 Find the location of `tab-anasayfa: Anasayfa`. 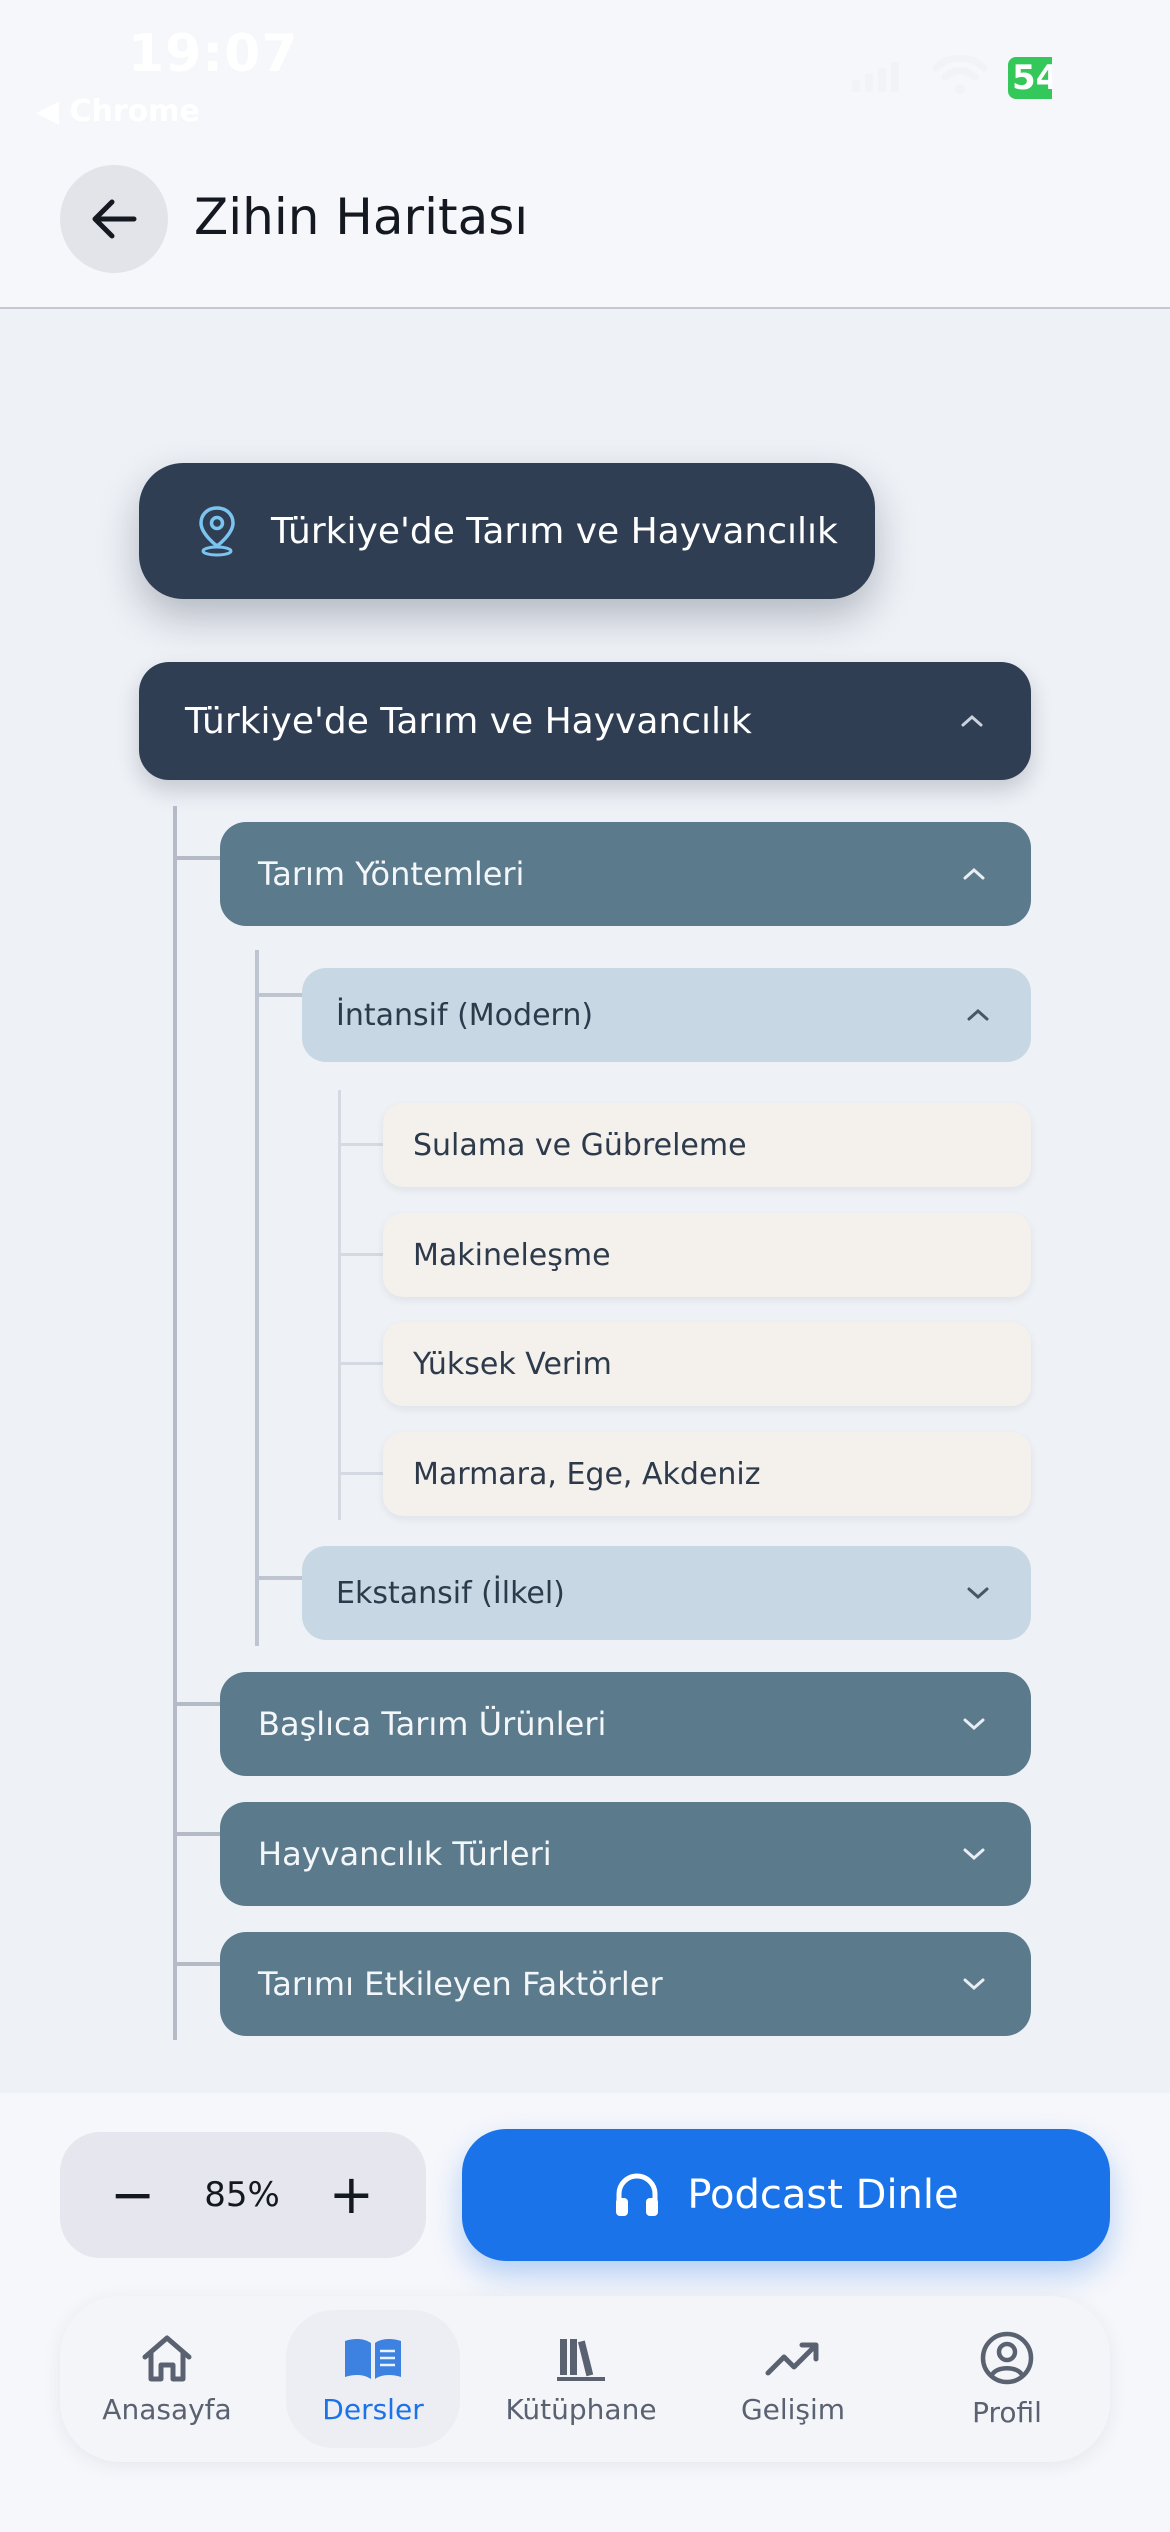

tab-anasayfa: Anasayfa is located at coordinates (167, 2379).